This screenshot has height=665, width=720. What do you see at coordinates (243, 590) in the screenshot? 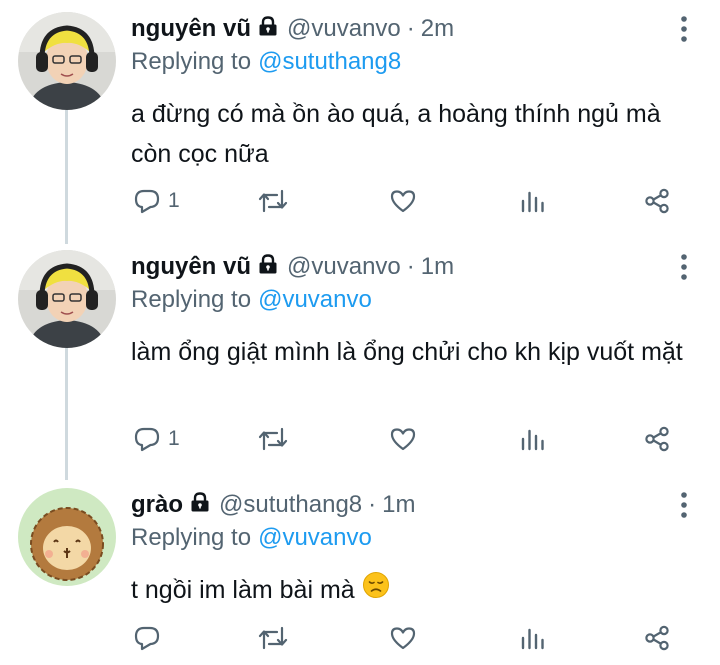
I see `tweet-text-content: t ngồi im làm bài mà` at bounding box center [243, 590].